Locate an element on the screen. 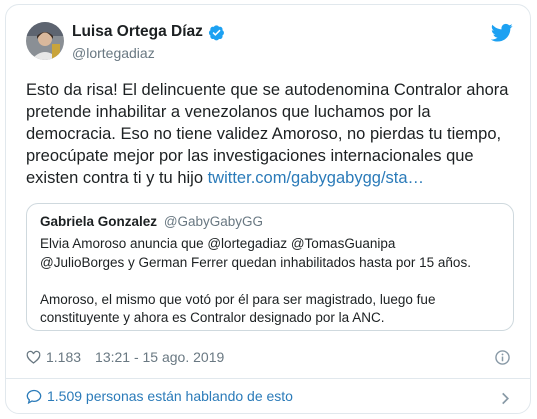 The width and height of the screenshot is (537, 419). twitter-bird-icon is located at coordinates (502, 33).